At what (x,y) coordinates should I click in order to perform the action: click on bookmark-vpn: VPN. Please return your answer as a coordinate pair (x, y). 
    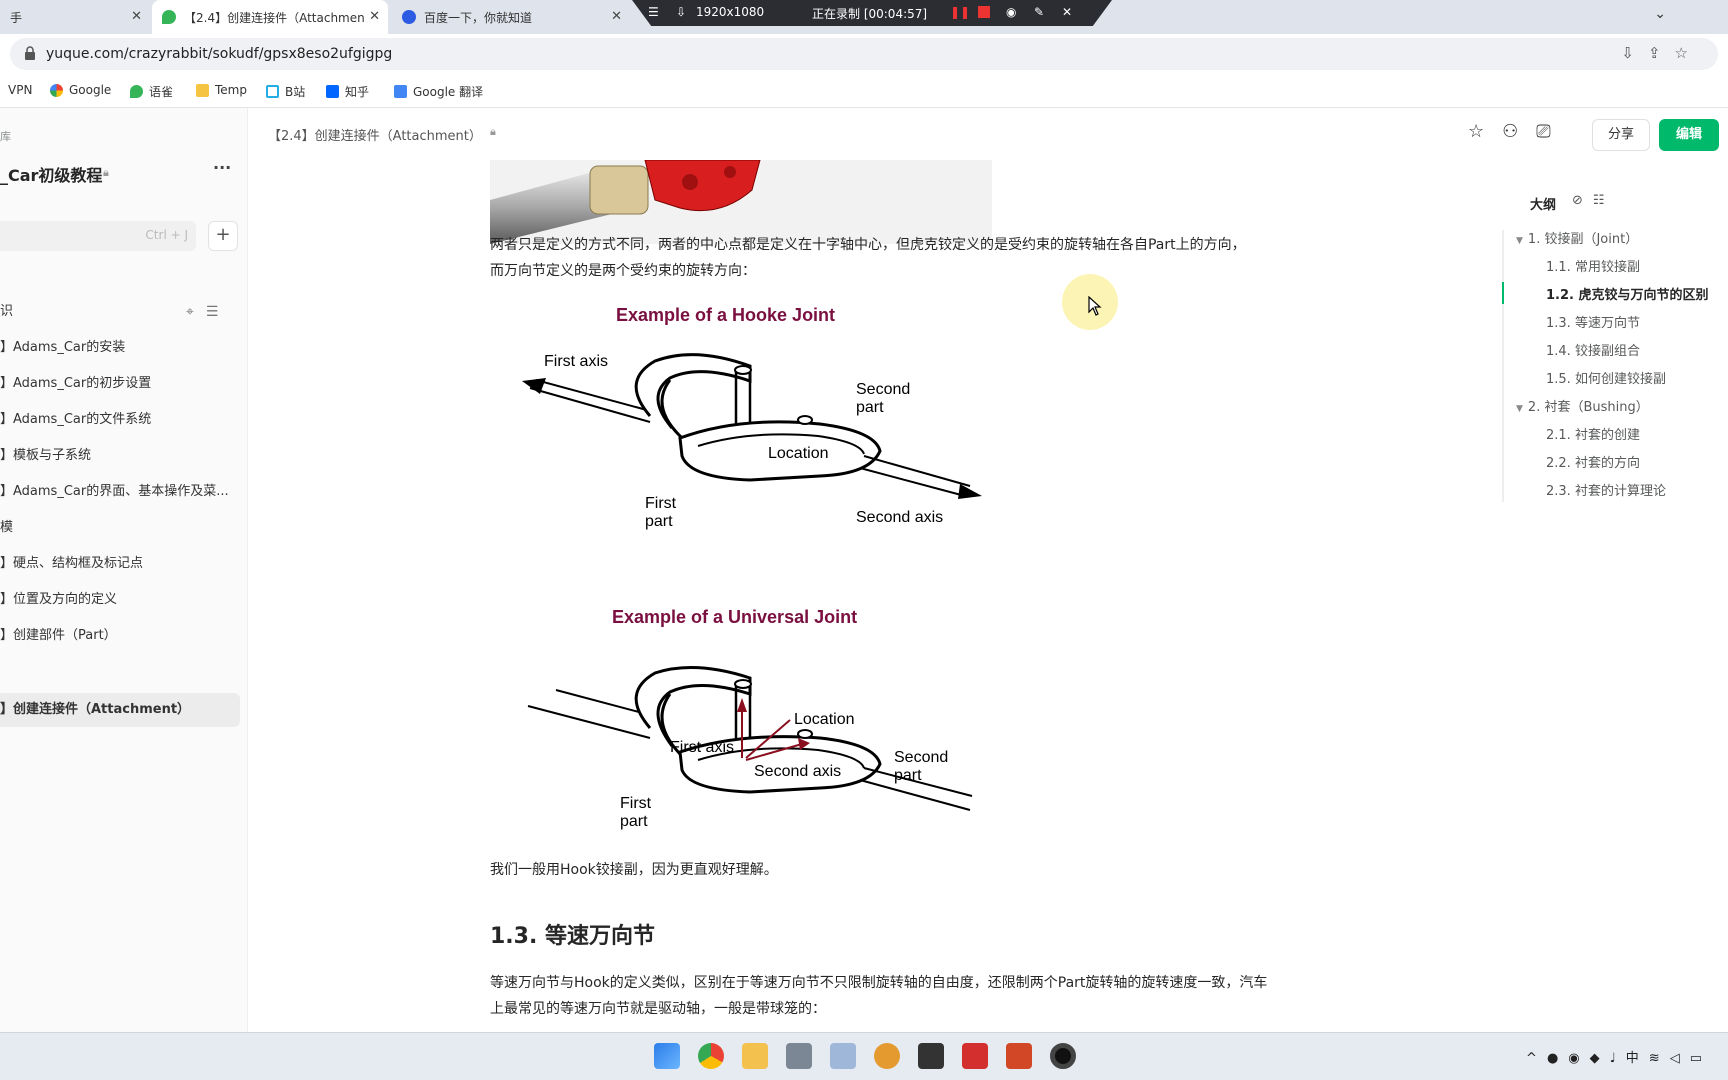
    Looking at the image, I should click on (20, 90).